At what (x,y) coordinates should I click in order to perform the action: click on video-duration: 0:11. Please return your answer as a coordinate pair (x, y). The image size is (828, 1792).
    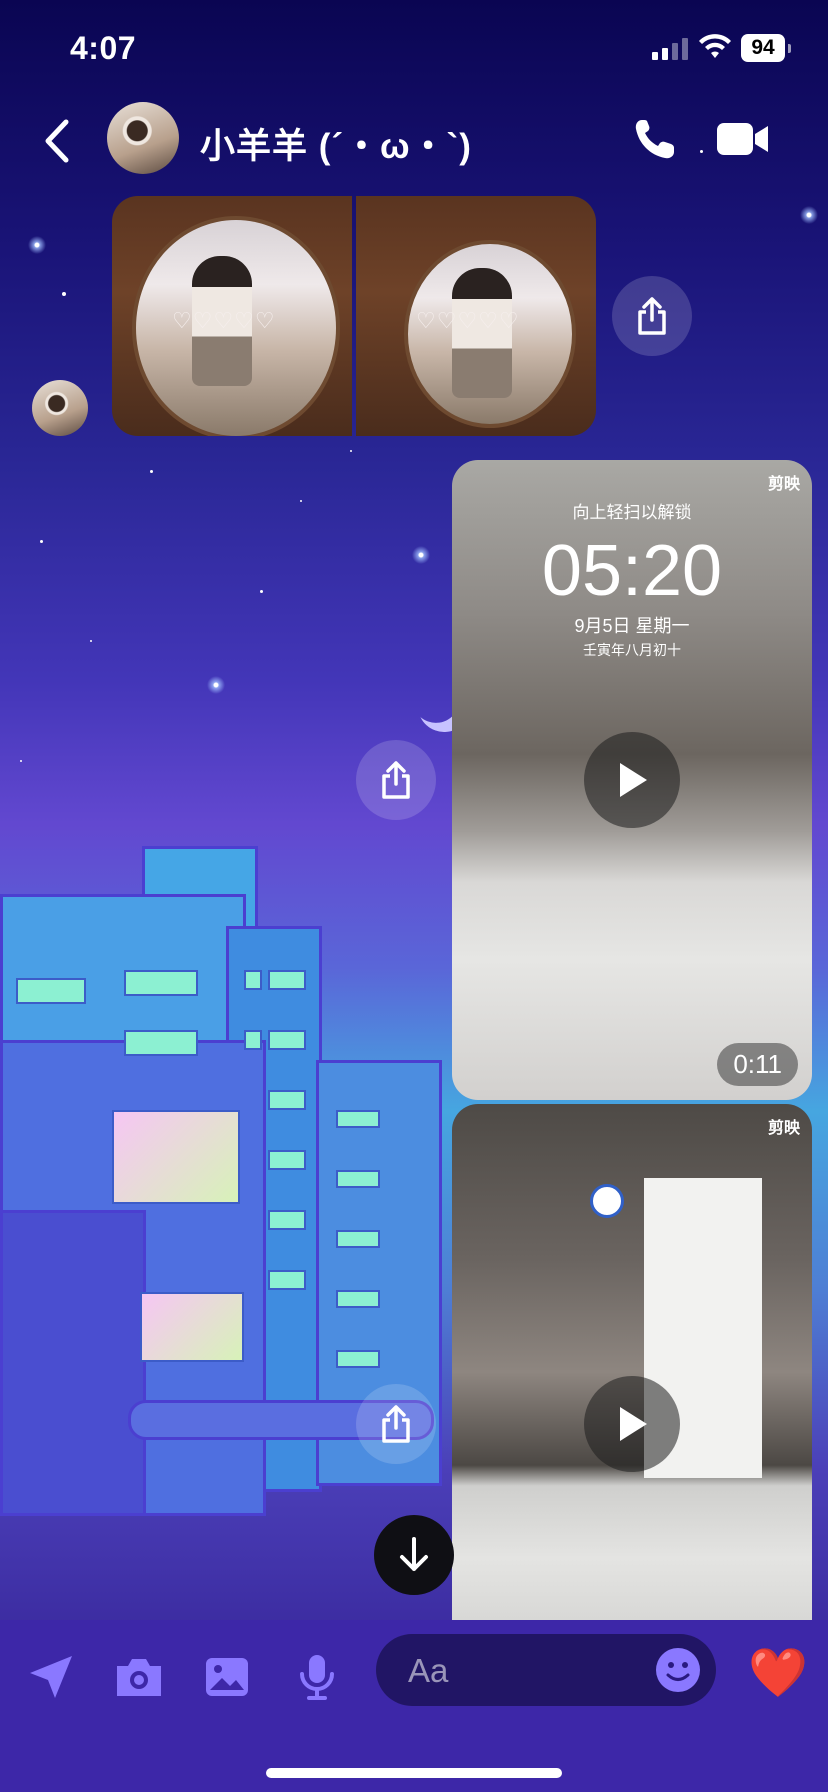
    Looking at the image, I should click on (757, 1064).